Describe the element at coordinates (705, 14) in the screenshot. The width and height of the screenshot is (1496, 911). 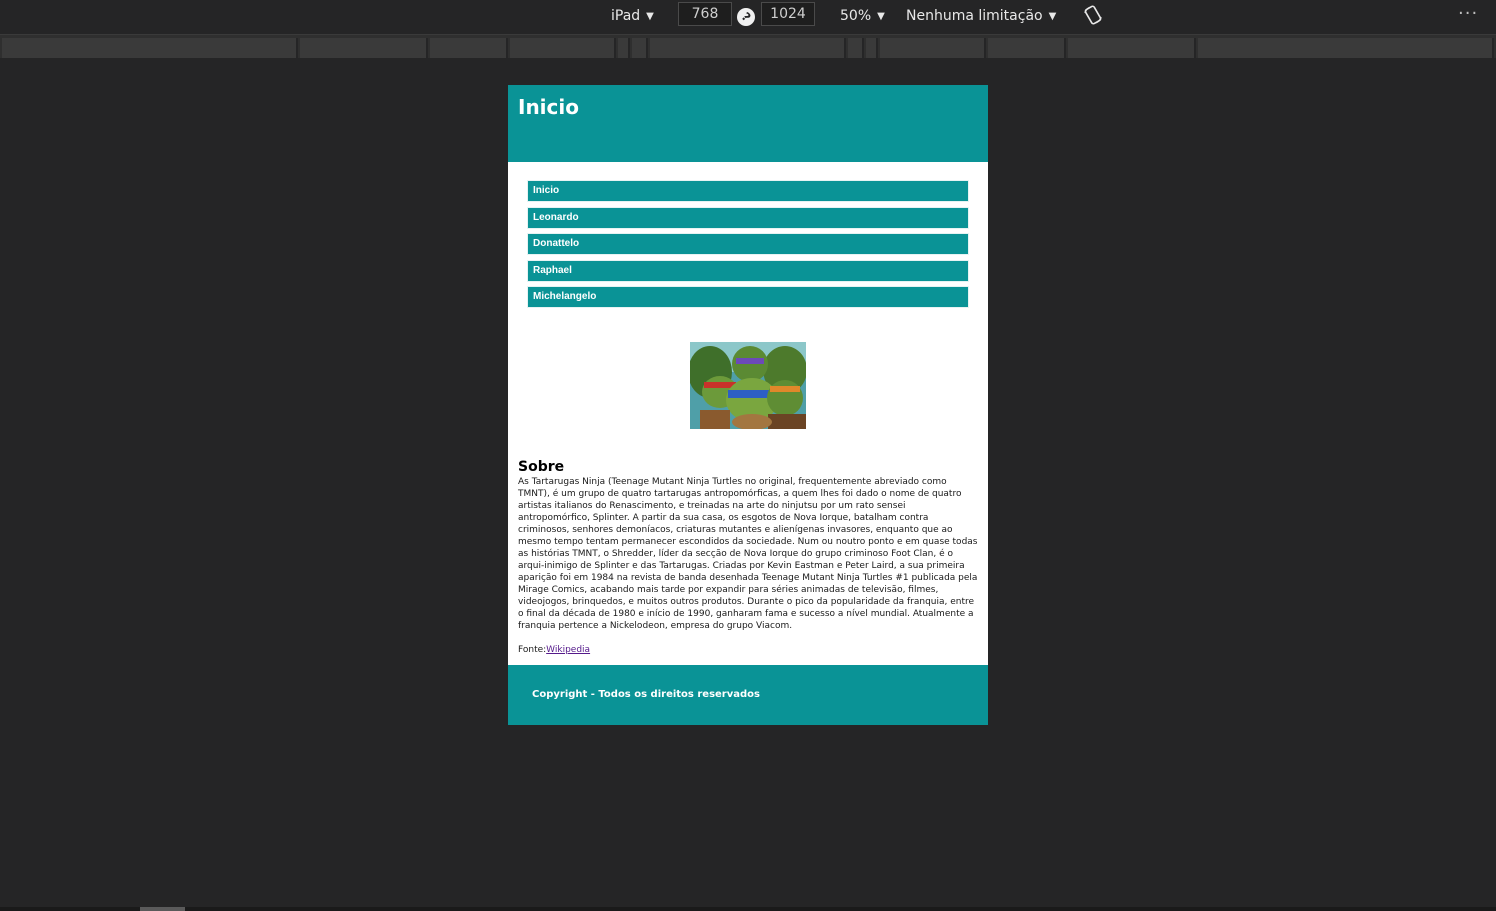
I see `width-input: 768` at that location.